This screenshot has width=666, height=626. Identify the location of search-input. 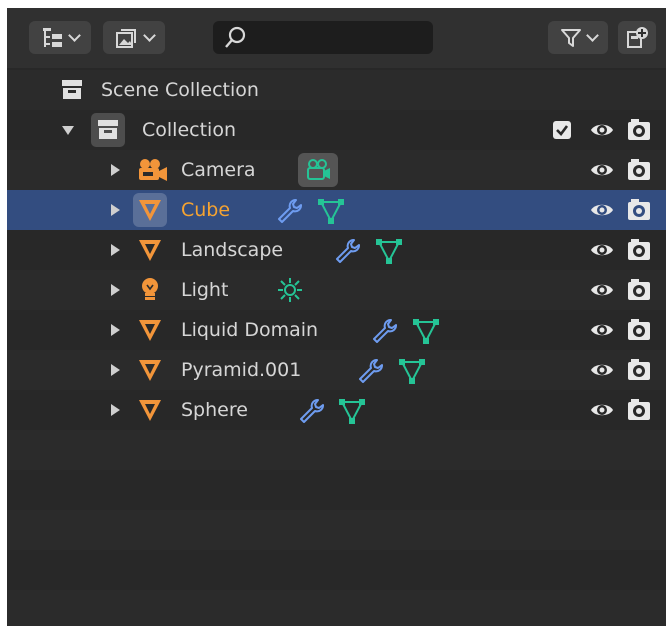
(344, 38).